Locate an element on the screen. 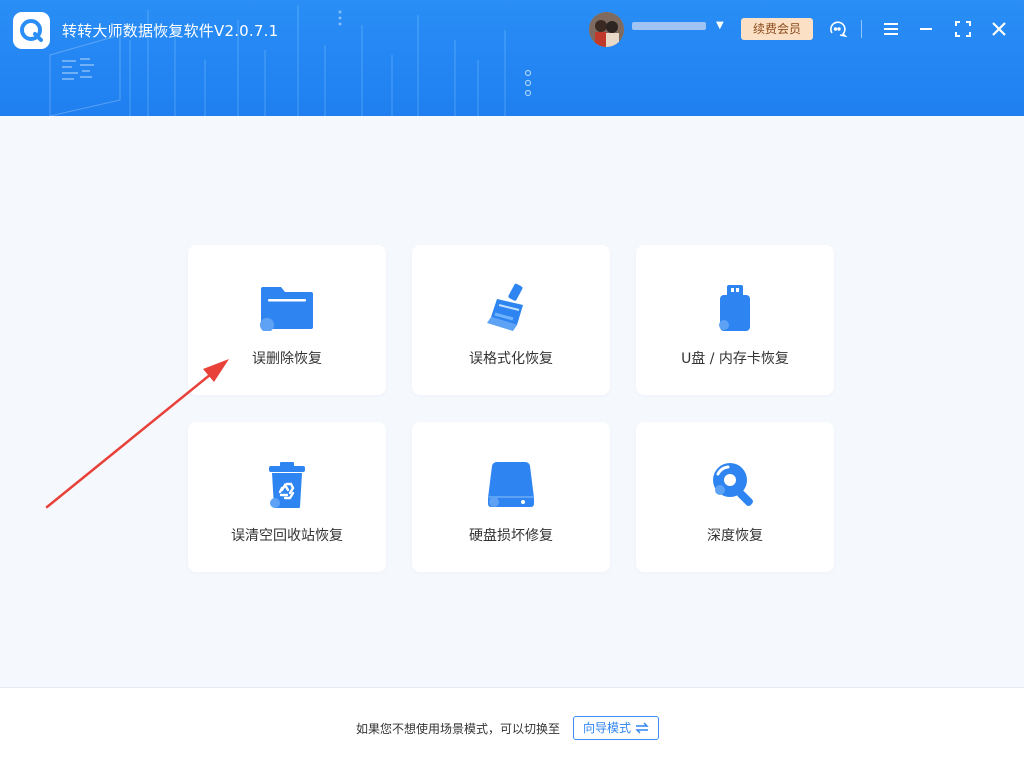  card-label: 误清空回收站恢复 is located at coordinates (287, 536).